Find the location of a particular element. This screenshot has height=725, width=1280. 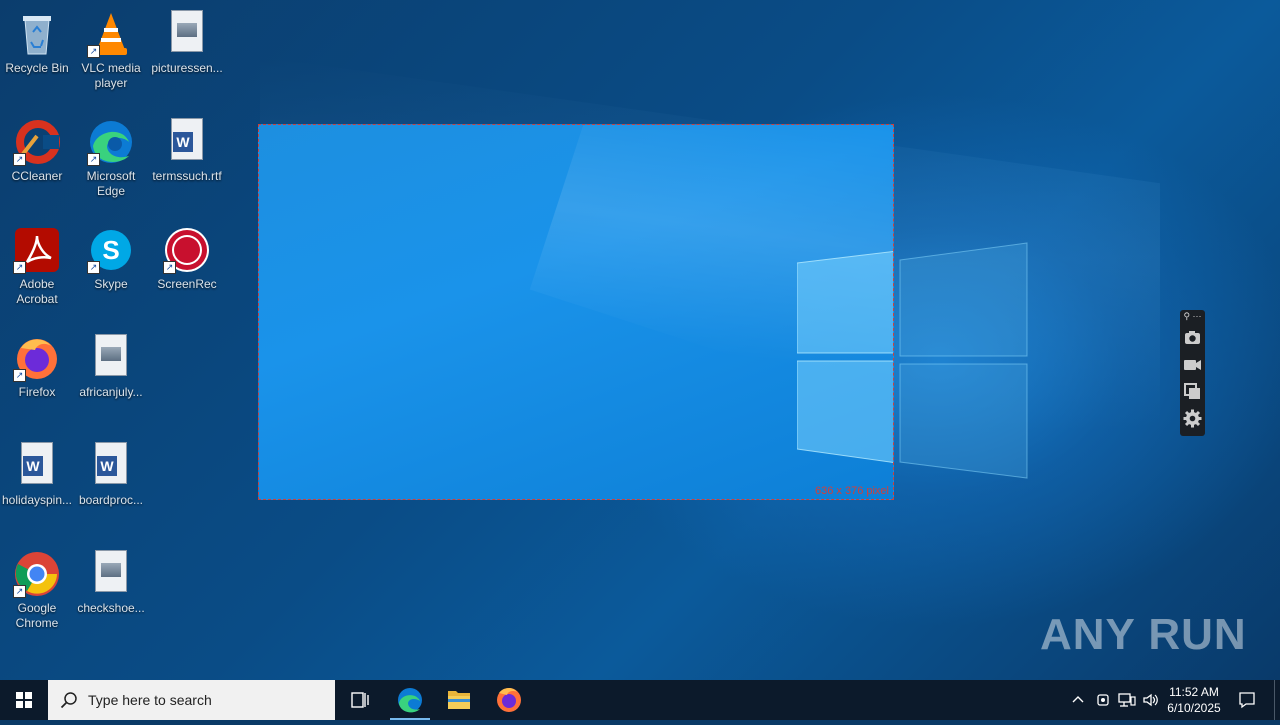

video-icon is located at coordinates (1192, 364).